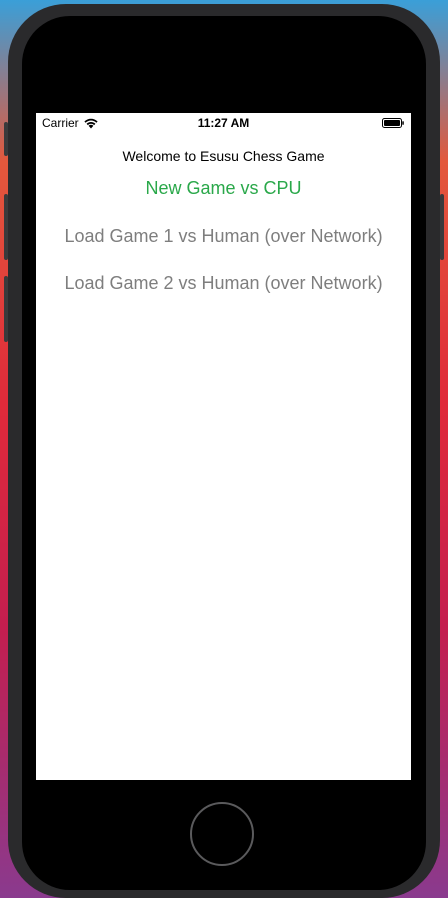 The height and width of the screenshot is (898, 448). Describe the element at coordinates (393, 122) in the screenshot. I see `battery-icon` at that location.